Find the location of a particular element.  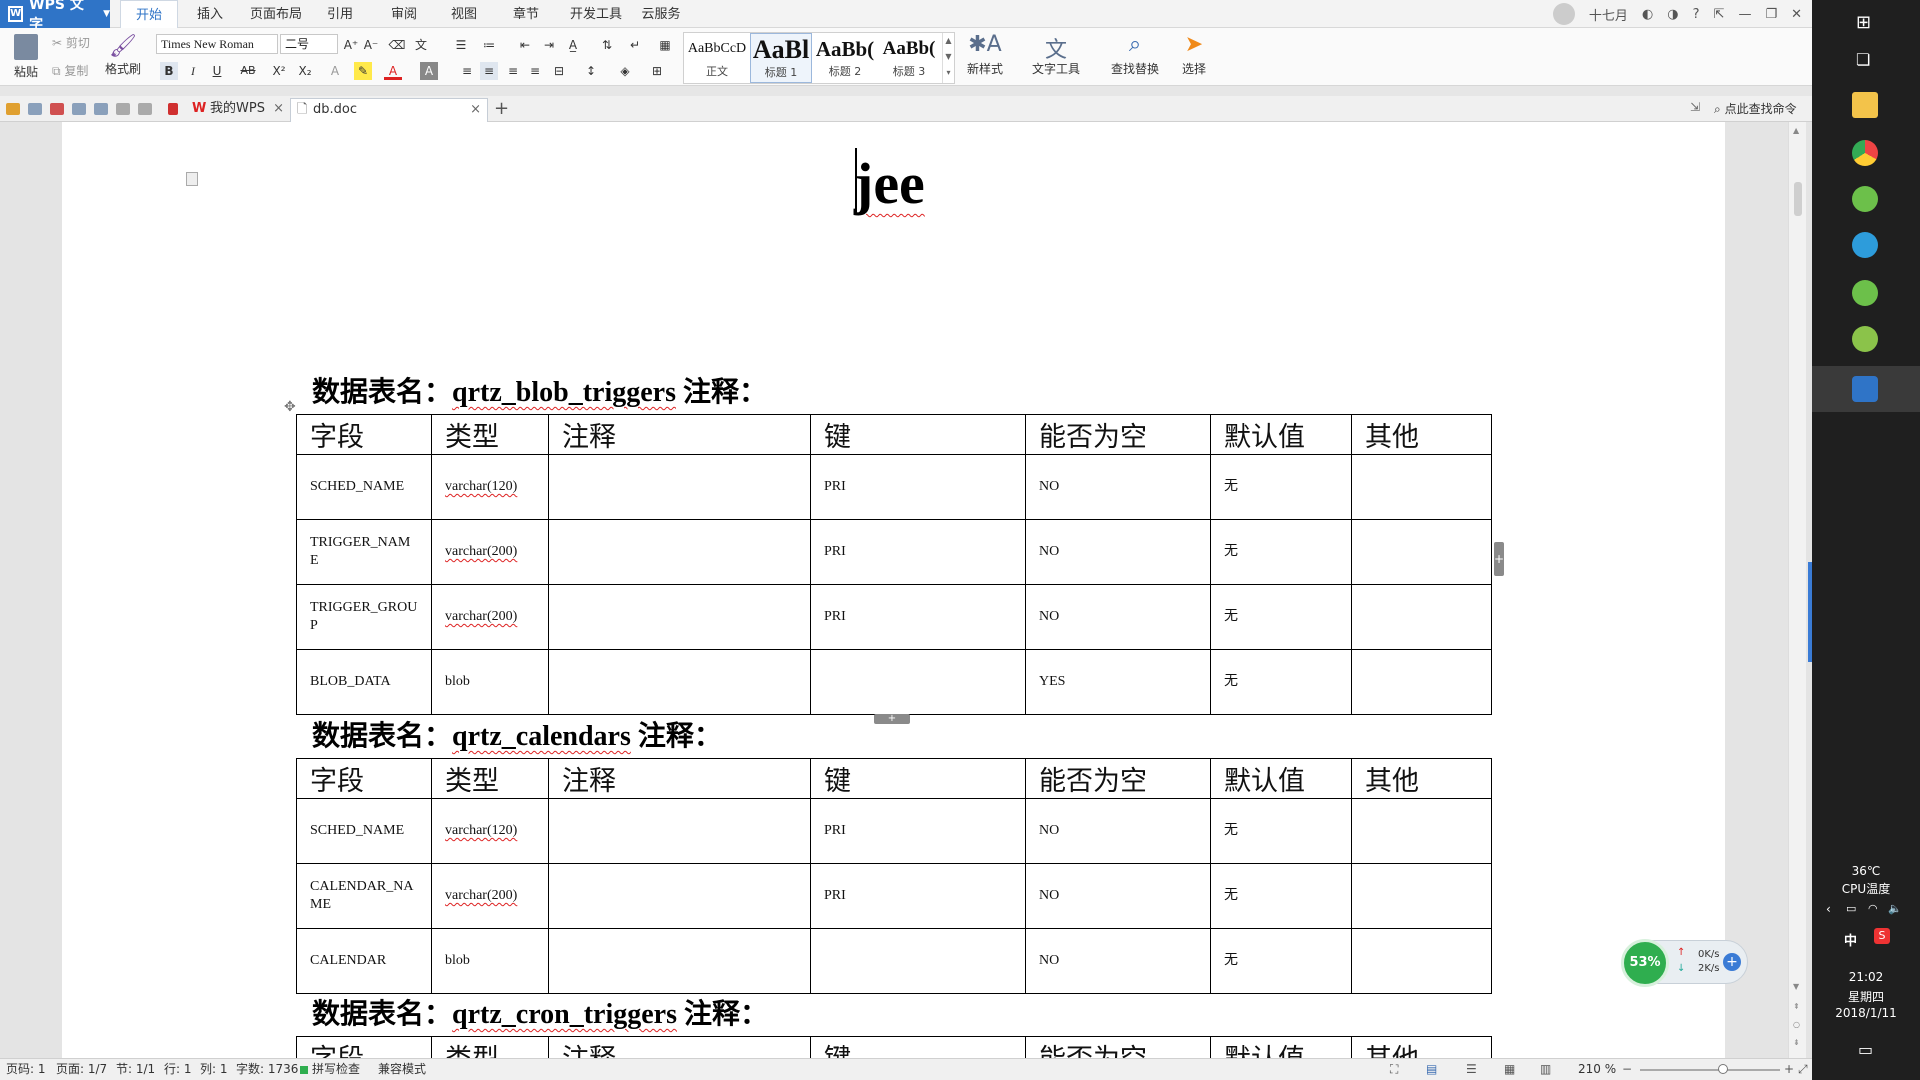

data-table: 字段 类型 注释 键 能否为空 默认值 其他 is located at coordinates (894, 1047).